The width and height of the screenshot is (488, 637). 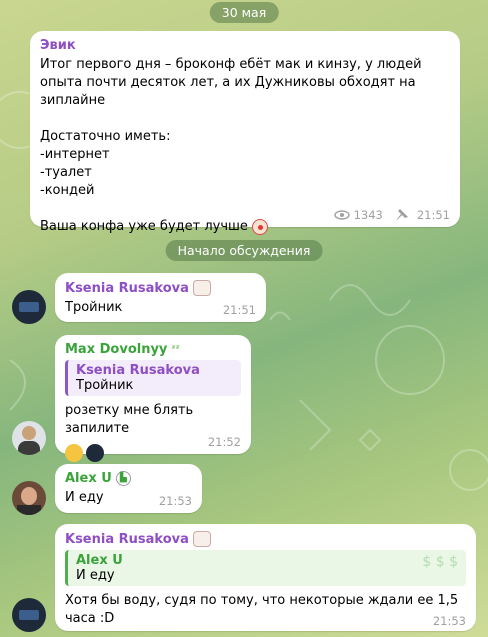 I want to click on pin-icon, so click(x=402, y=214).